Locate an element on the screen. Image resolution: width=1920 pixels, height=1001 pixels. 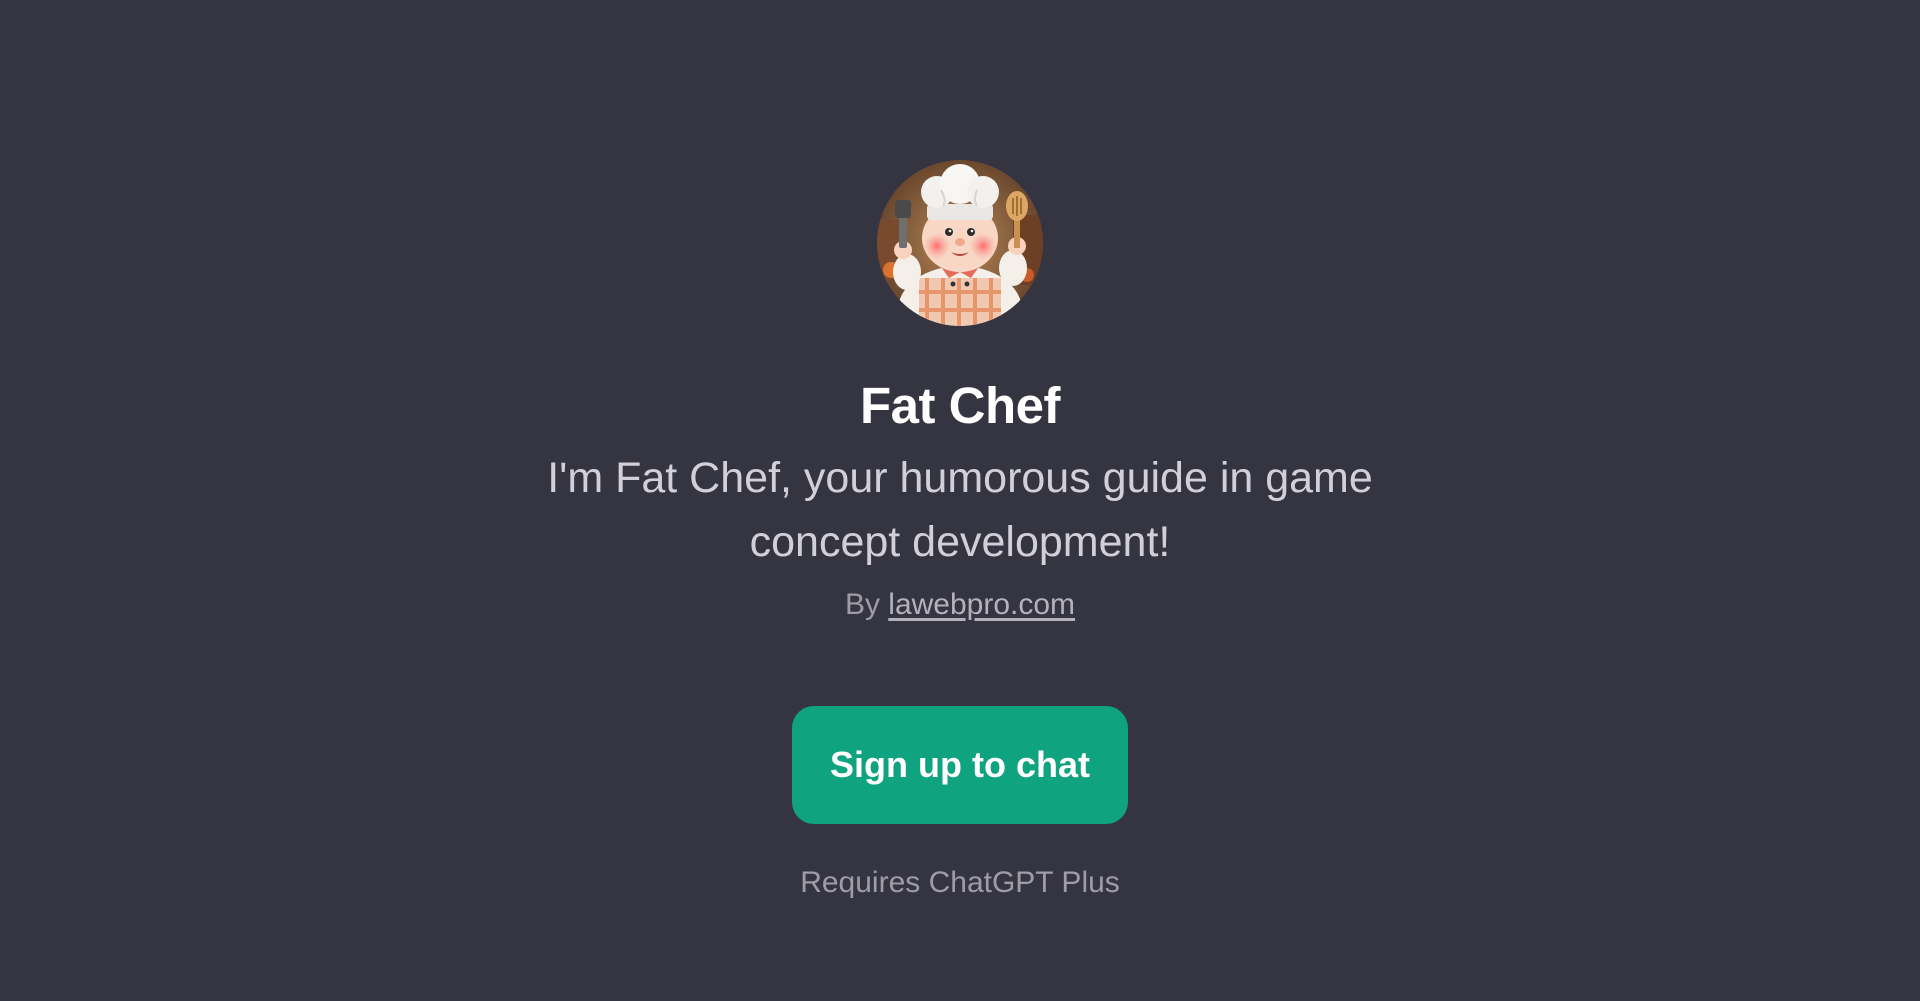
author-link: lawebpro.com is located at coordinates (981, 604).